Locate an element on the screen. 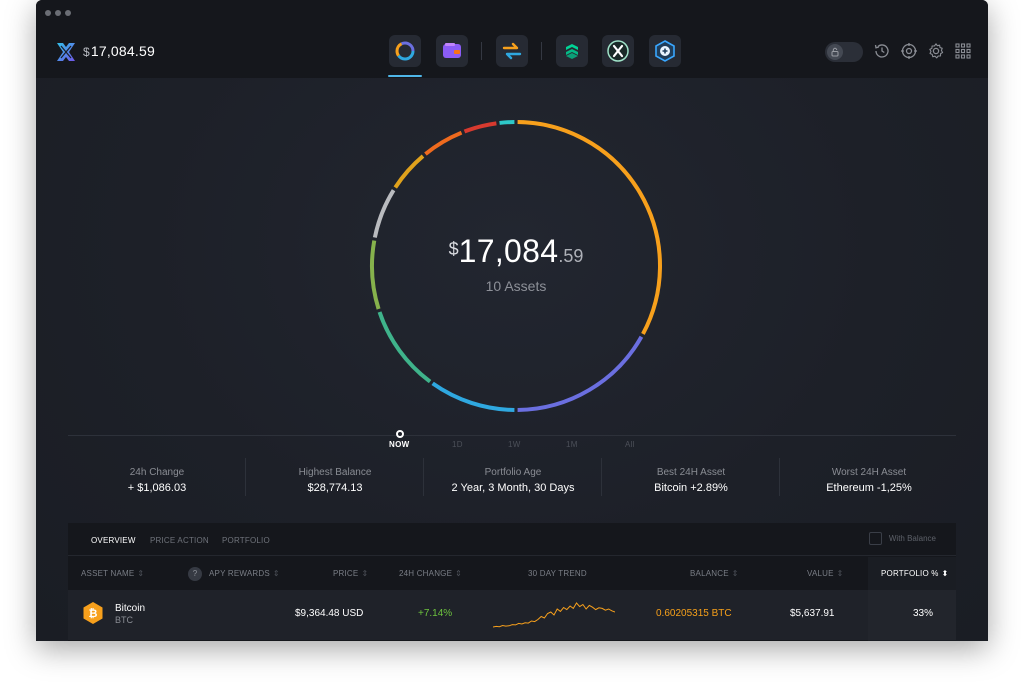 Image resolution: width=1024 pixels, height=695 pixels. tab-portfolio: PORTFOLIO is located at coordinates (246, 540).